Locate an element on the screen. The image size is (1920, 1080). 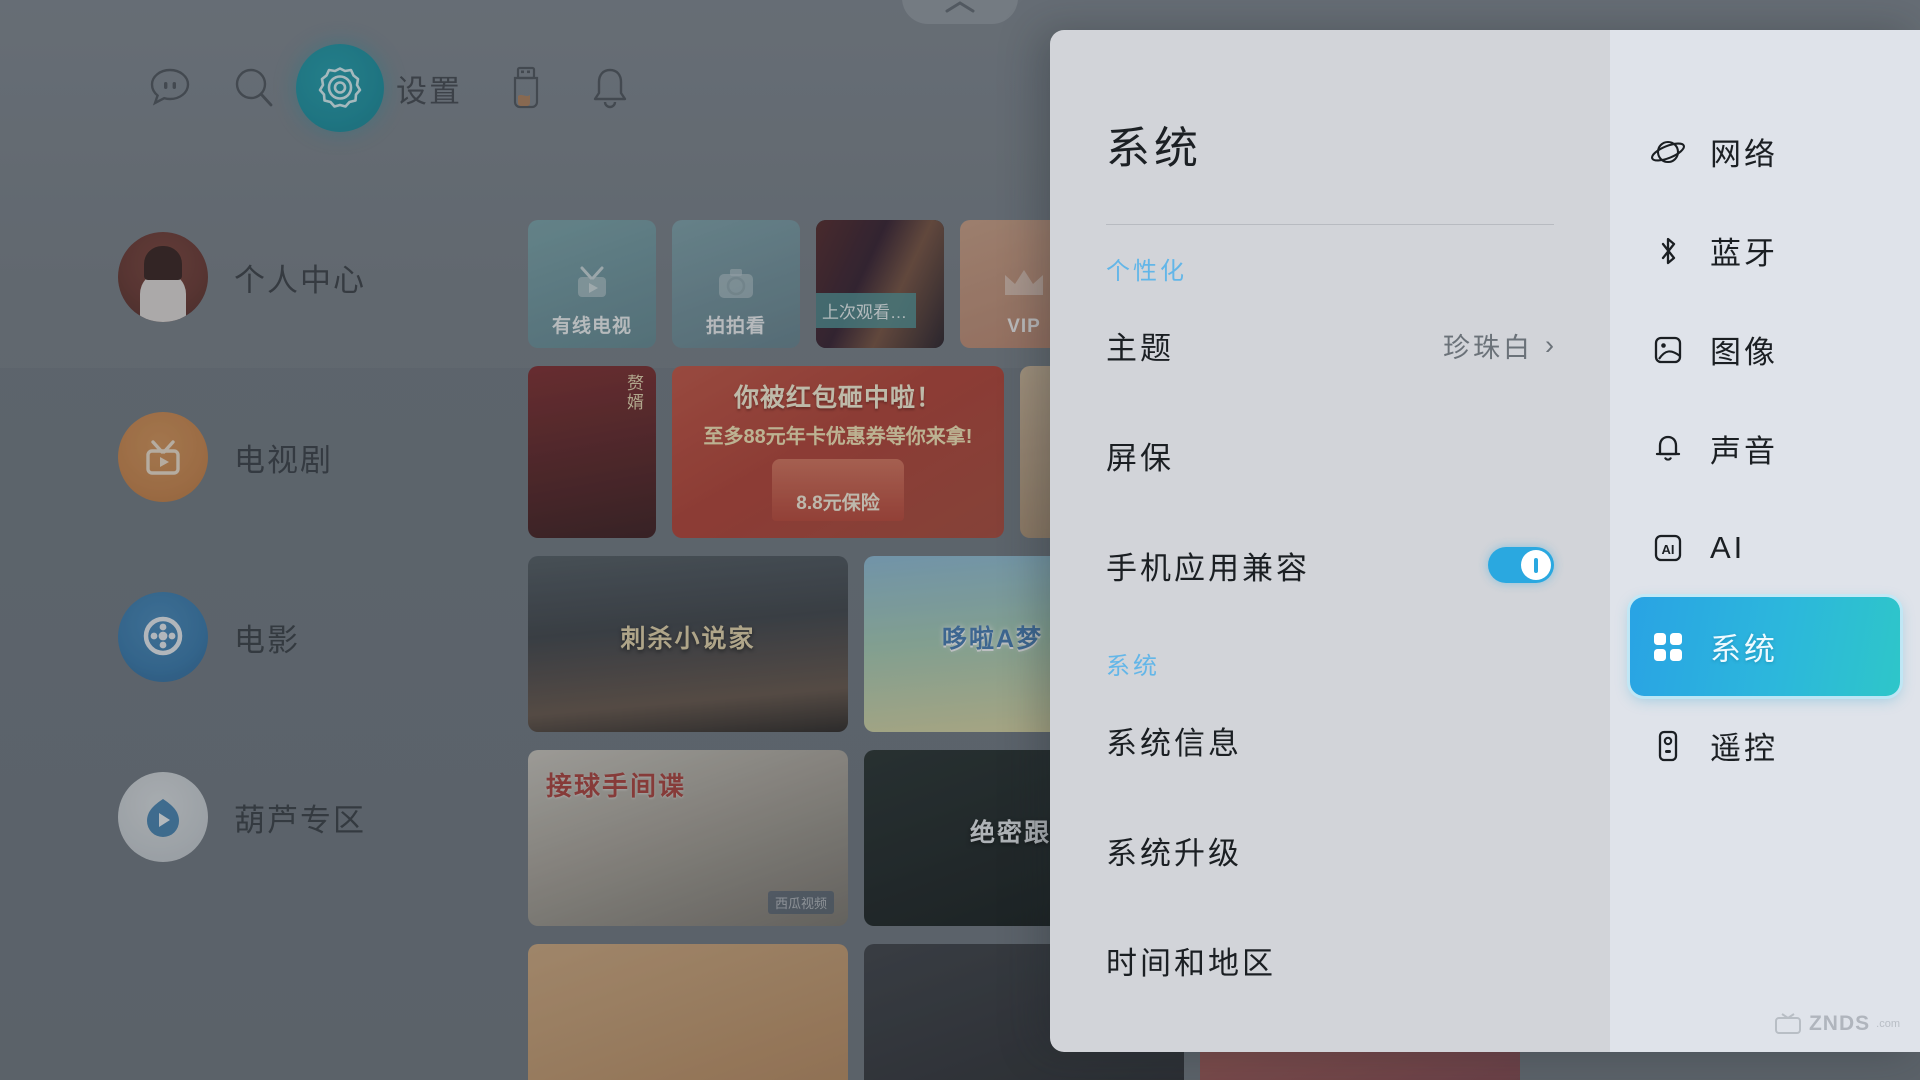
menu-item-bluetooth: 蓝牙 is located at coordinates (1765, 250).